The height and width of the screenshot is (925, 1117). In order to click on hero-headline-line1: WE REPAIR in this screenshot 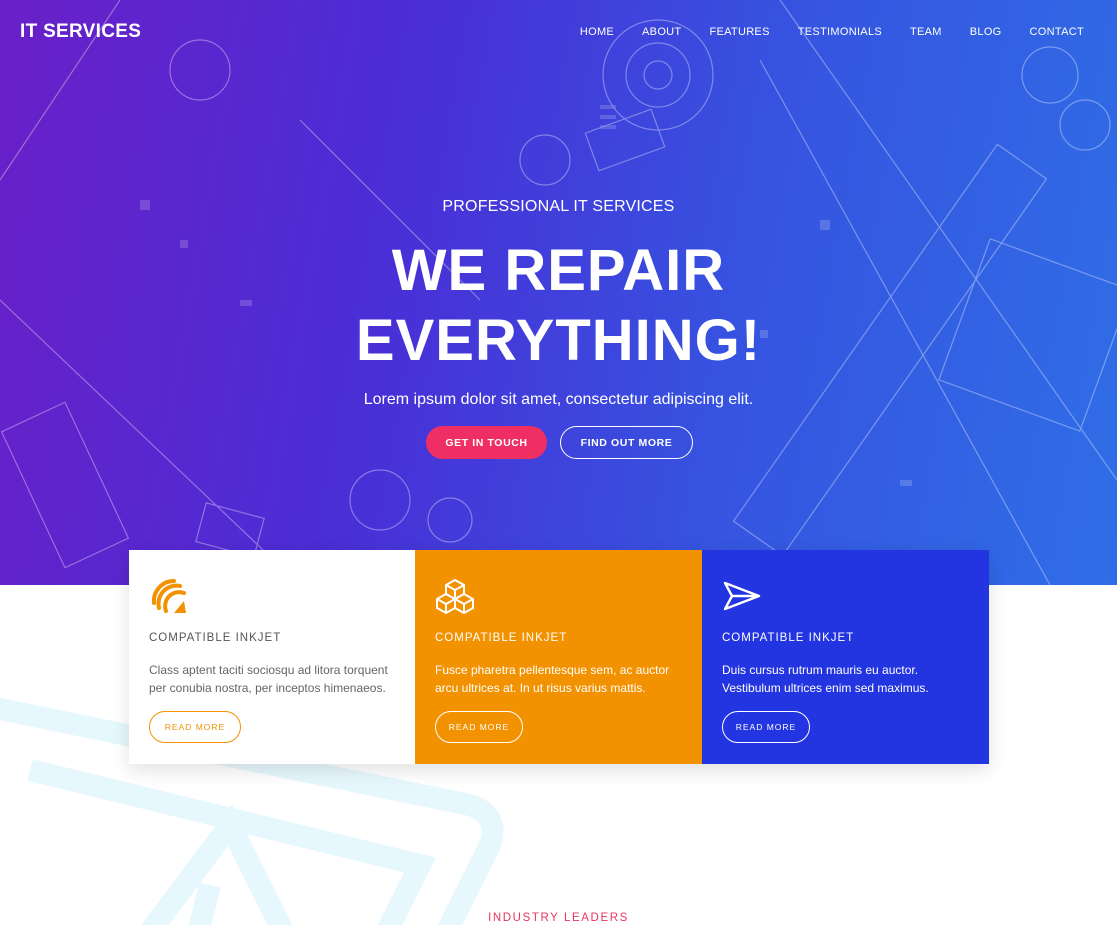, I will do `click(558, 270)`.